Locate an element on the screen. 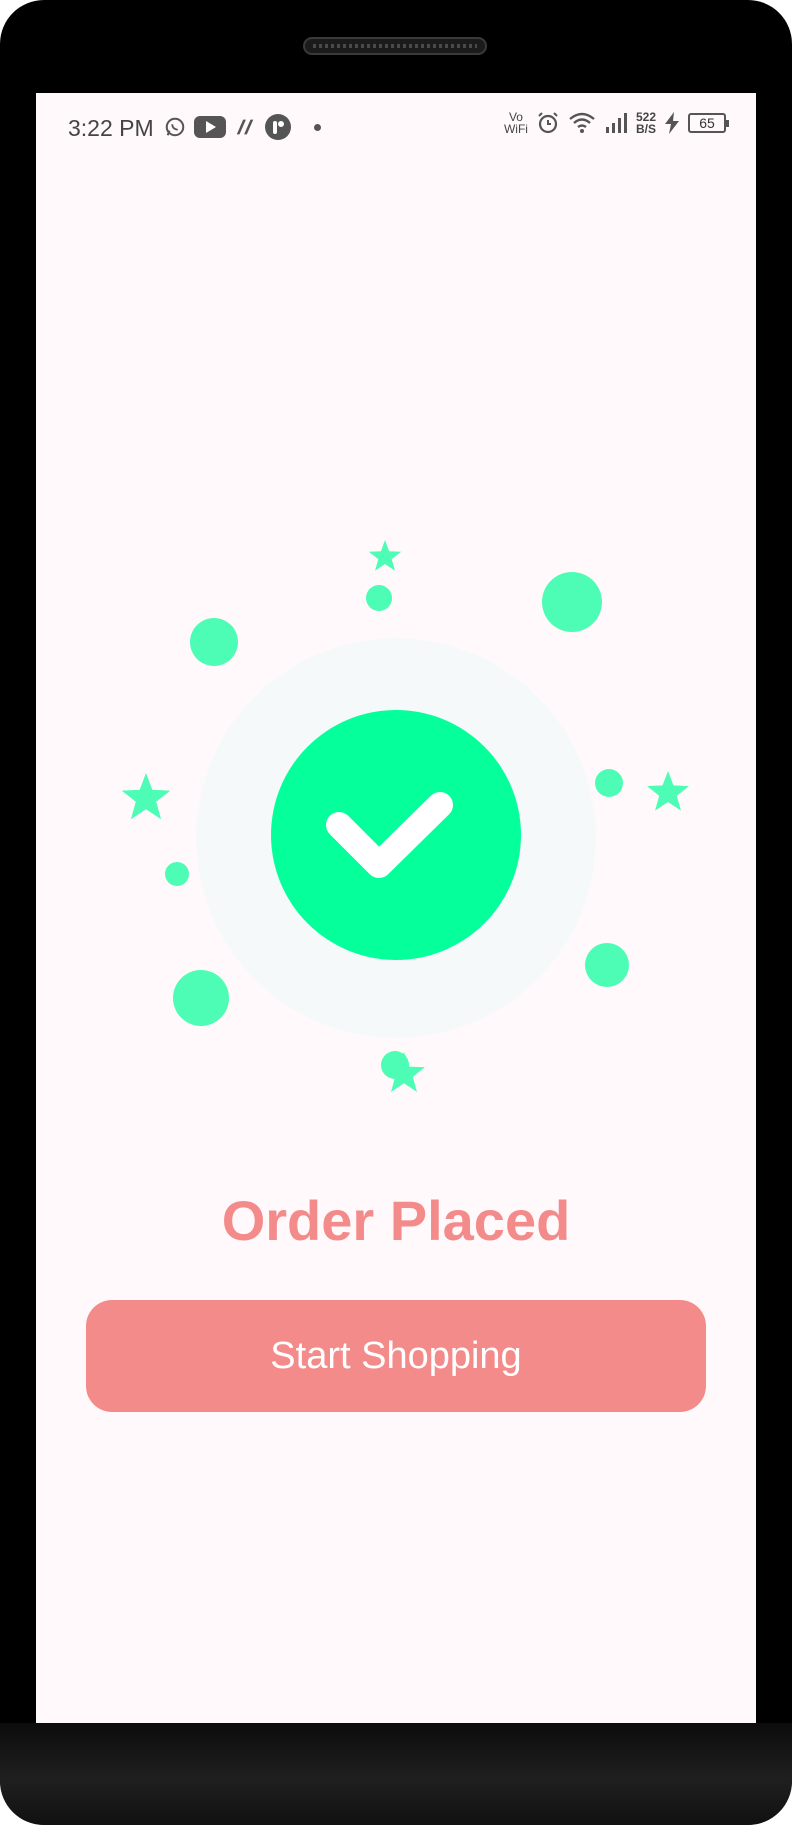 Image resolution: width=792 pixels, height=1825 pixels. phone-bottom-bezel is located at coordinates (396, 1774).